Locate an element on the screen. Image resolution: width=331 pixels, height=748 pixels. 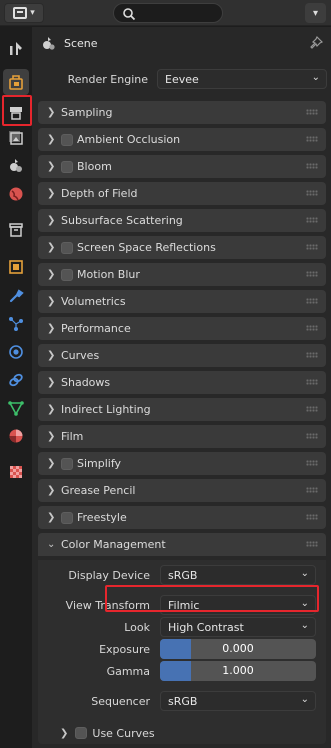
render-properties-tab is located at coordinates (16, 82).